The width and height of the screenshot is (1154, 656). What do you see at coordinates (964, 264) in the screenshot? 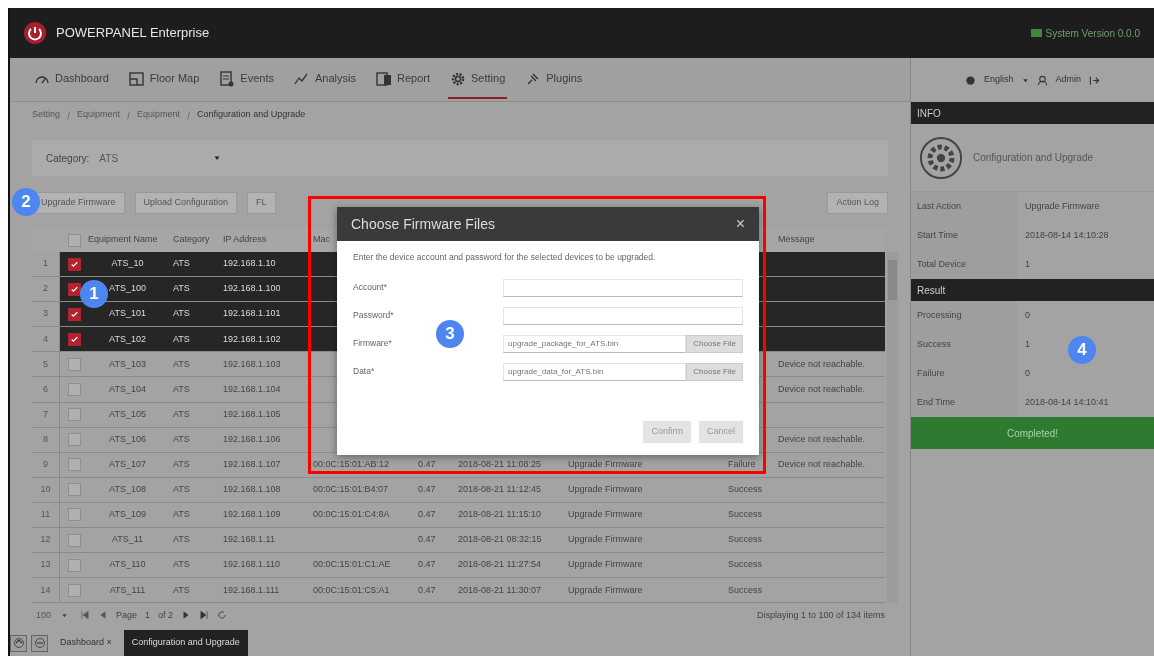
I see `detail-label: Total Device` at bounding box center [964, 264].